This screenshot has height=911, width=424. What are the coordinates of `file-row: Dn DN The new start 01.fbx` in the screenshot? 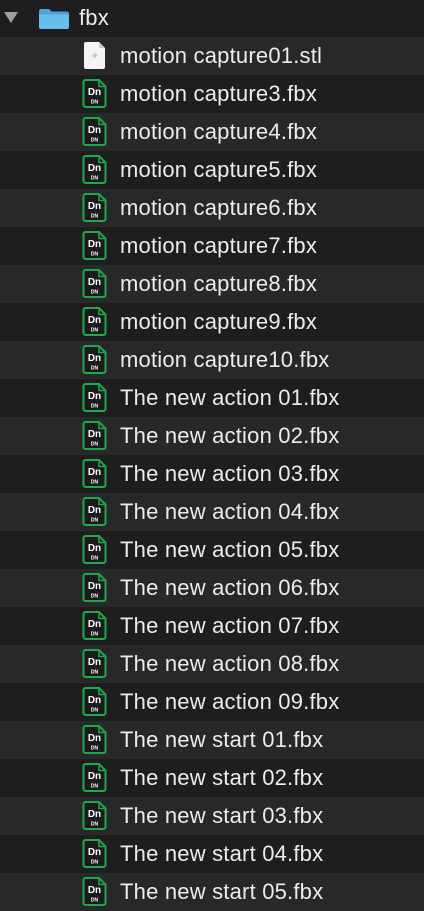 It's located at (212, 740).